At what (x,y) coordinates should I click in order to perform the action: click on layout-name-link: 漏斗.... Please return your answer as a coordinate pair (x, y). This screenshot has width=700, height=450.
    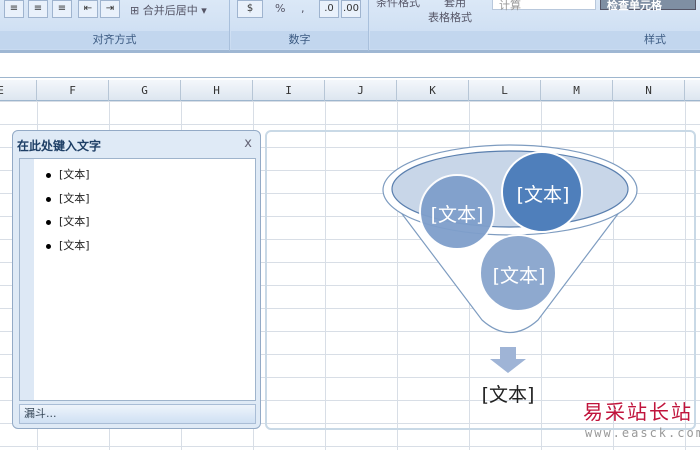
    Looking at the image, I should click on (137, 414).